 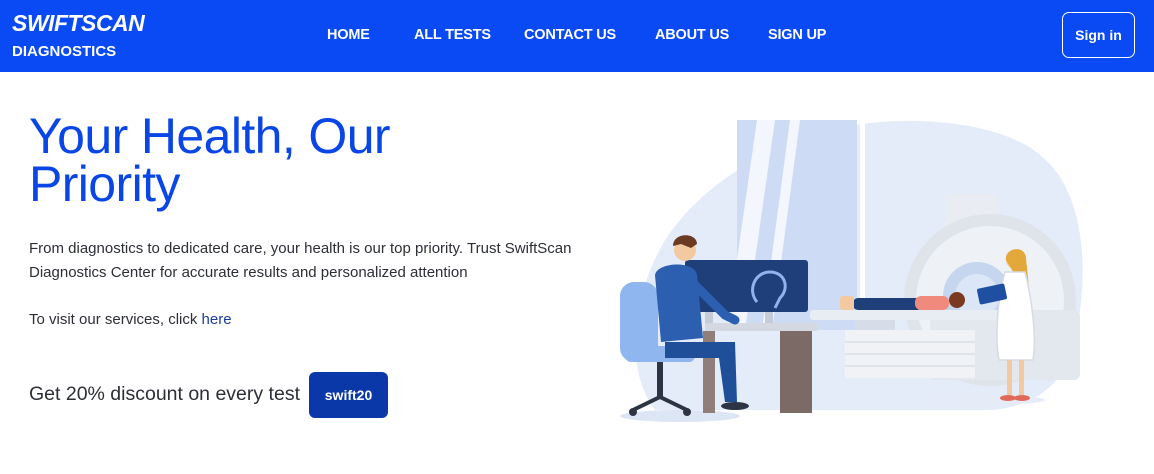 I want to click on nav-sign-up: SIGN UP, so click(x=797, y=35).